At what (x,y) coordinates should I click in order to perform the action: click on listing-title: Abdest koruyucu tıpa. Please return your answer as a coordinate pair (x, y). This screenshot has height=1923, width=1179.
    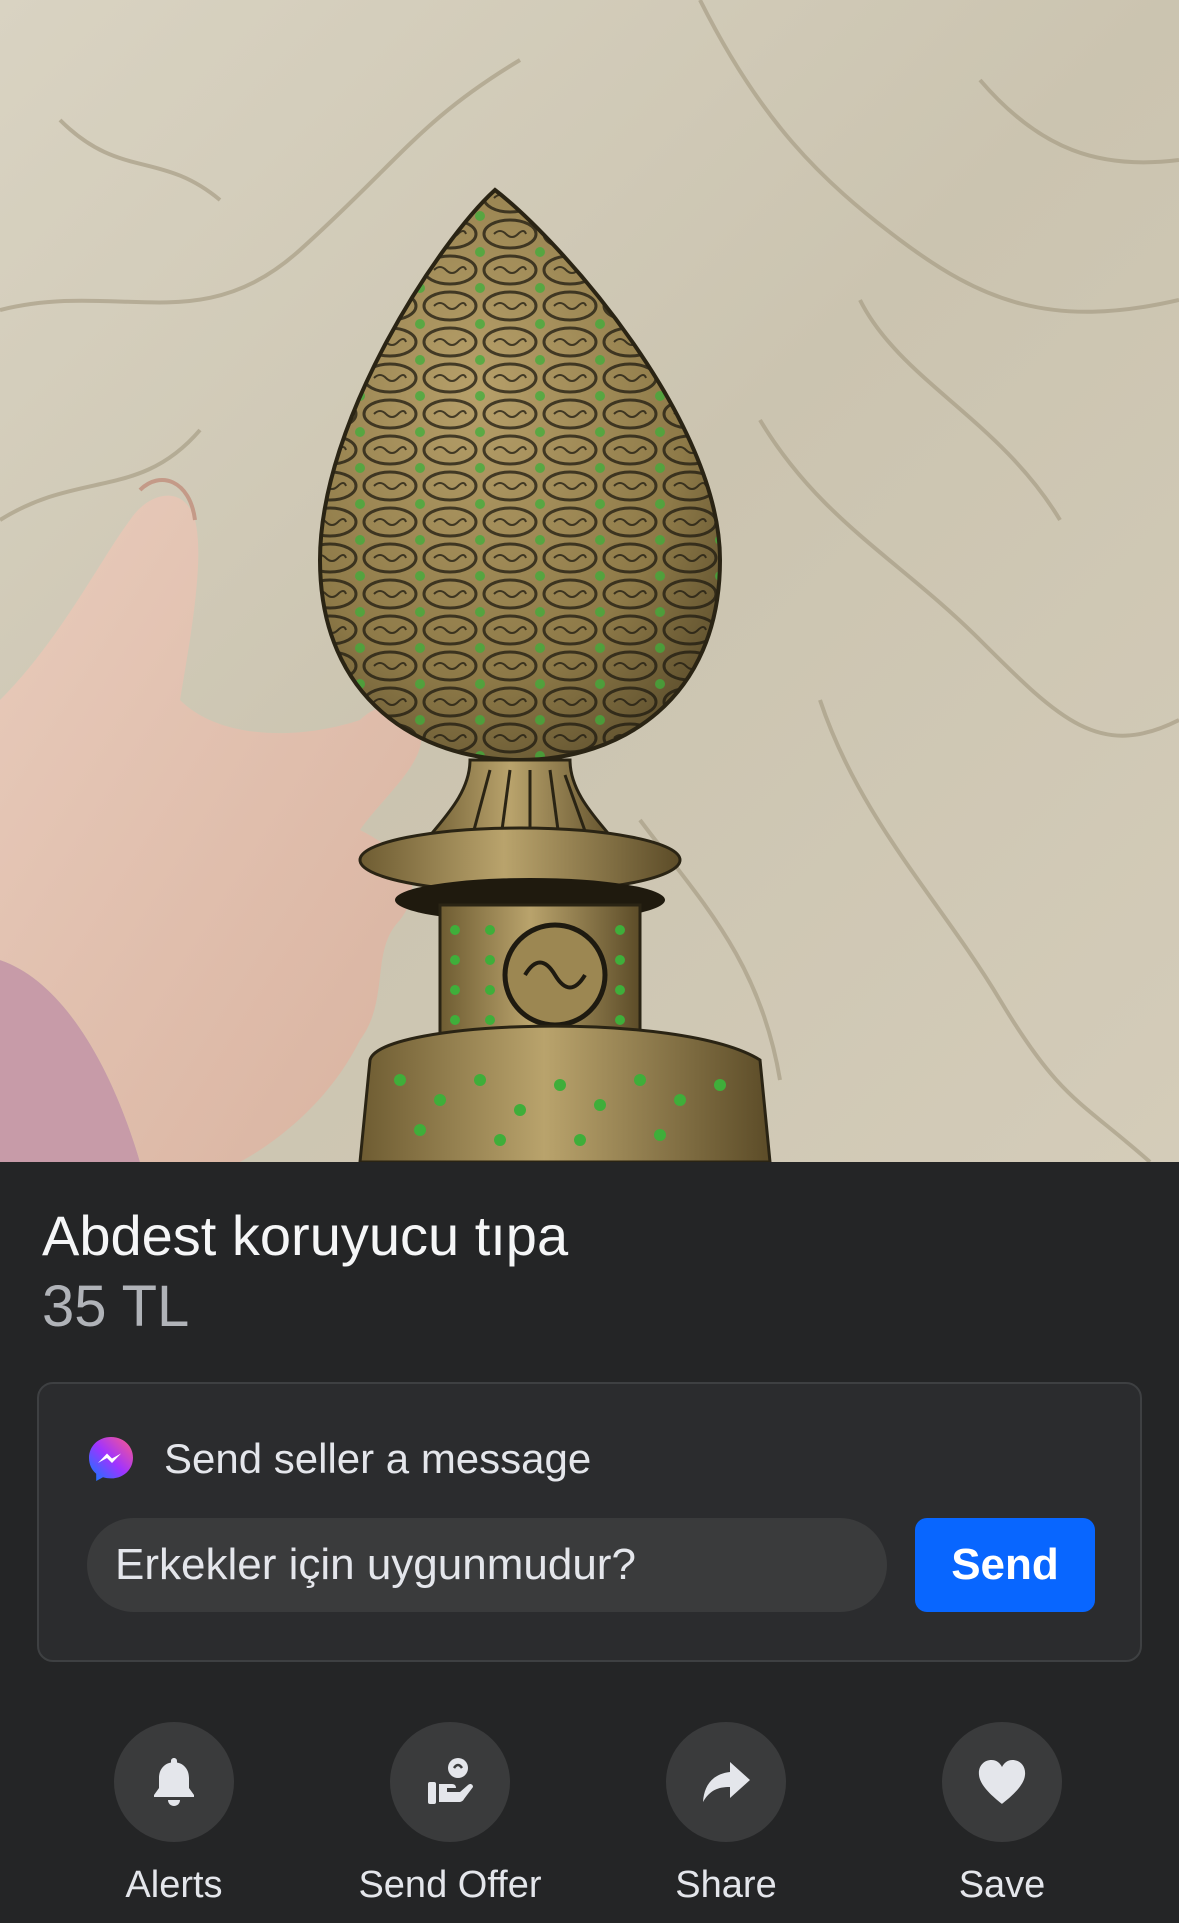
    Looking at the image, I should click on (305, 1235).